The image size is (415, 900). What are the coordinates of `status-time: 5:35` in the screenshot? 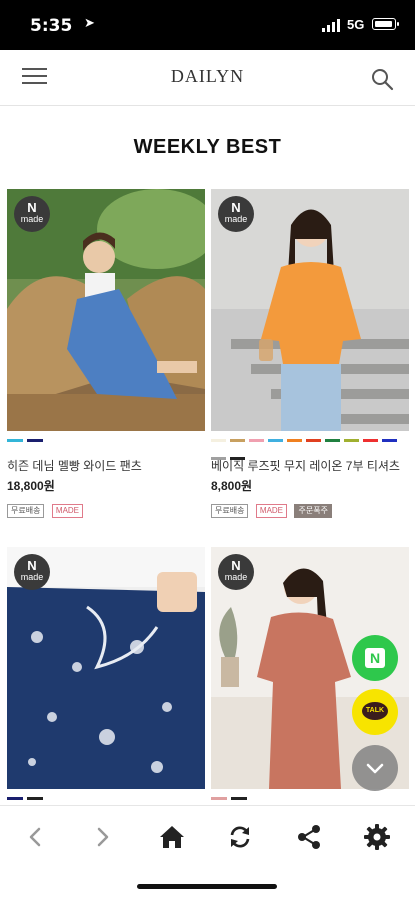 It's located at (51, 26).